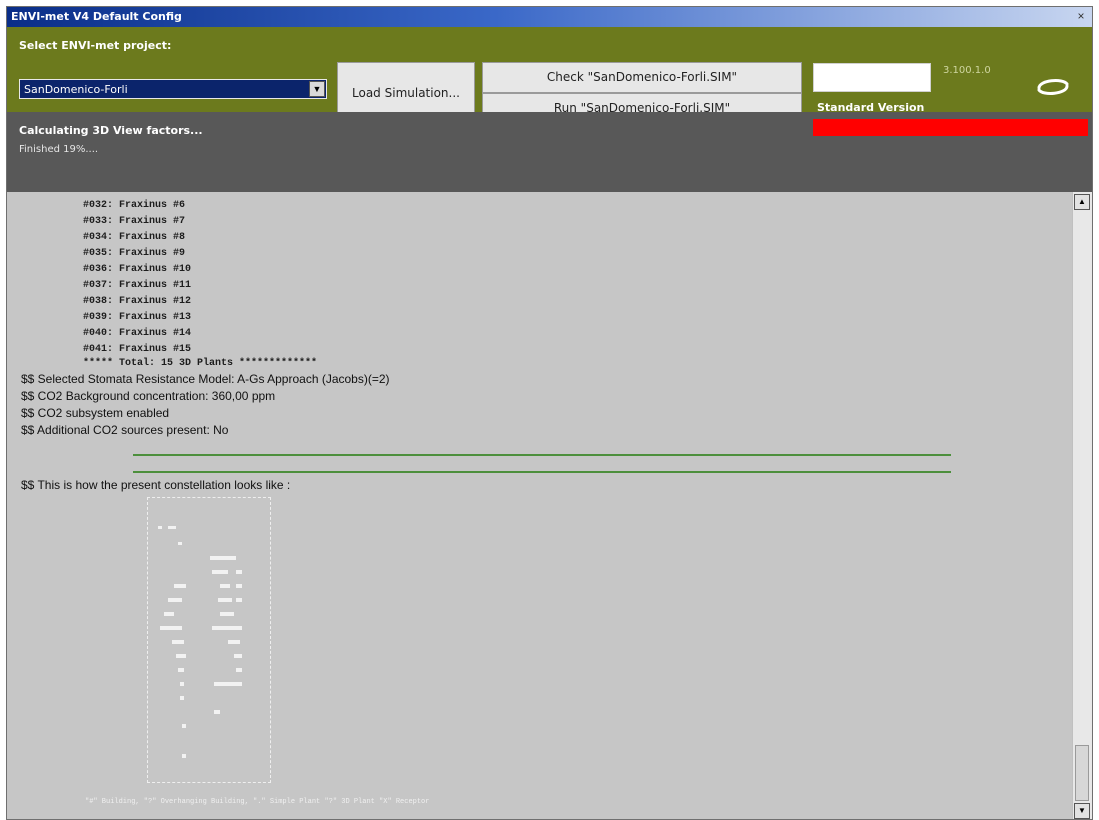 This screenshot has height=820, width=1099. Describe the element at coordinates (125, 430) in the screenshot. I see `log-message: $$ Additional CO2 sources present: No` at that location.